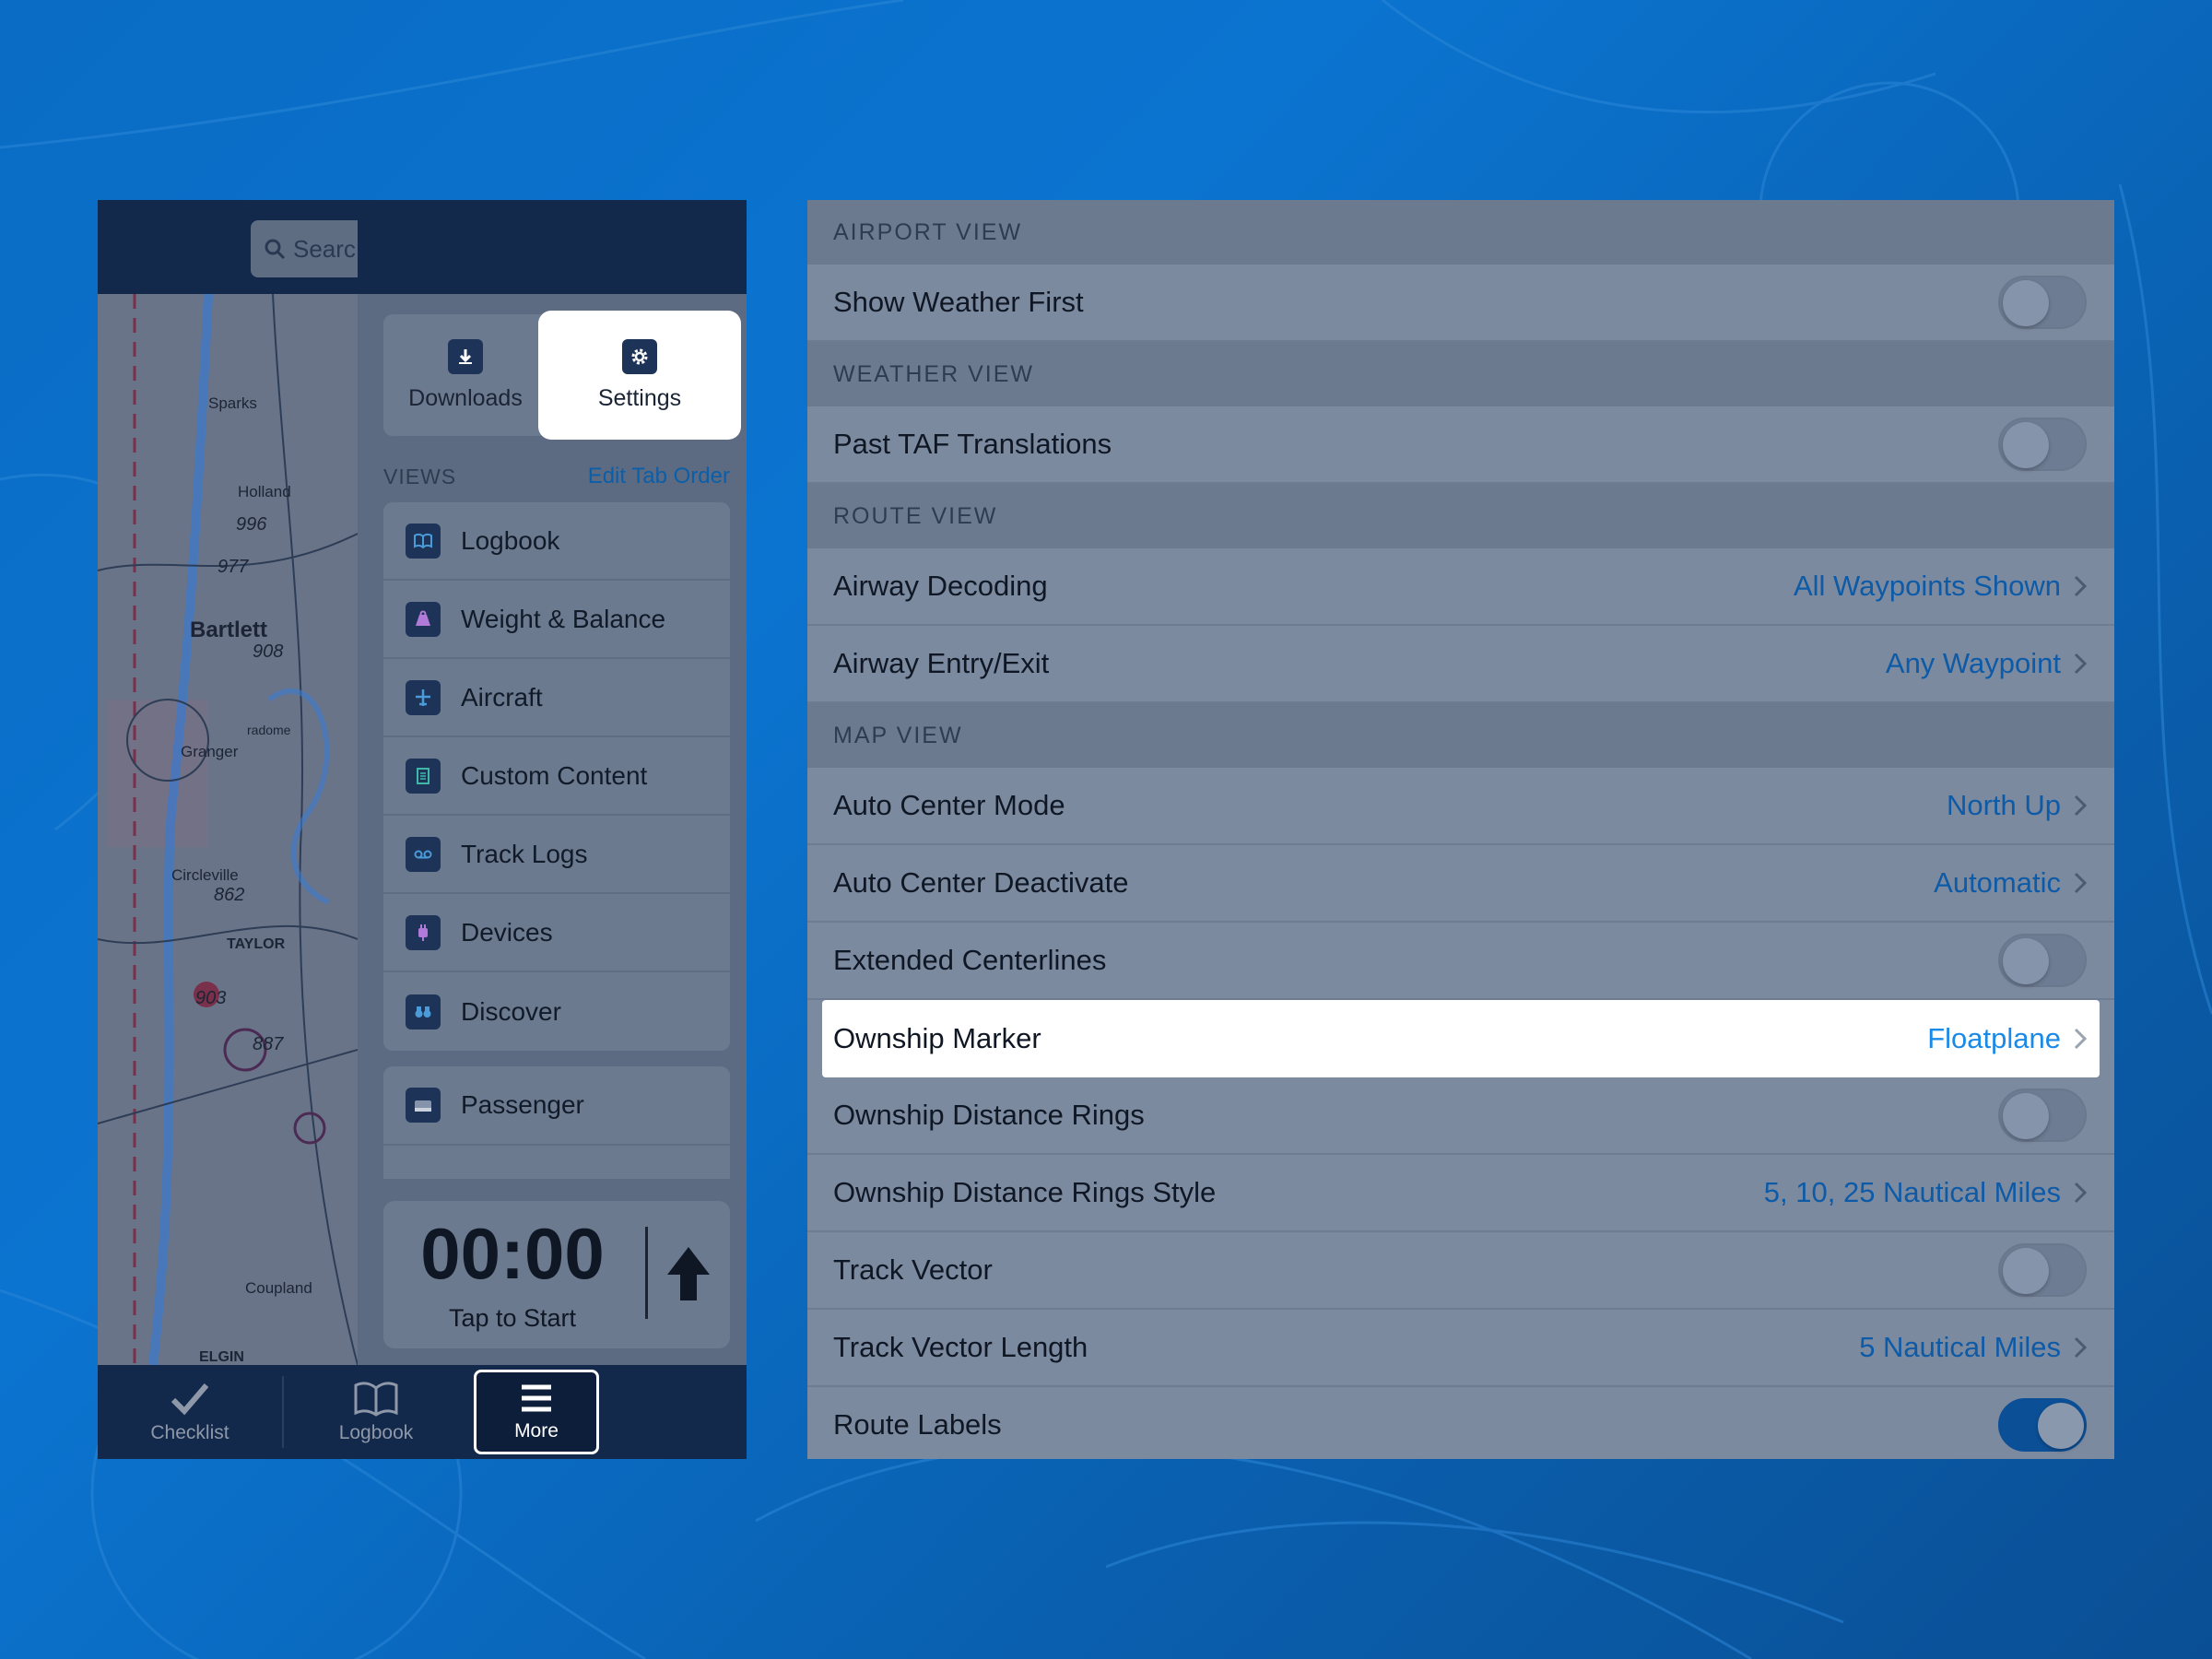  What do you see at coordinates (1973, 663) in the screenshot?
I see `setting-value: Any Waypoint` at bounding box center [1973, 663].